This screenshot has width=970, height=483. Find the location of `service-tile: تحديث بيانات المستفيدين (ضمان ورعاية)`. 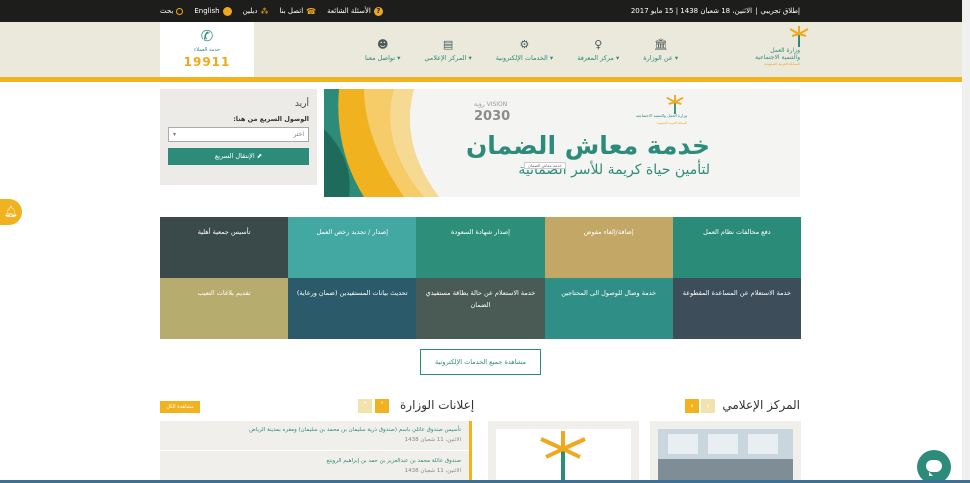

service-tile: تحديث بيانات المستفيدين (ضمان ورعاية) is located at coordinates (352, 308).